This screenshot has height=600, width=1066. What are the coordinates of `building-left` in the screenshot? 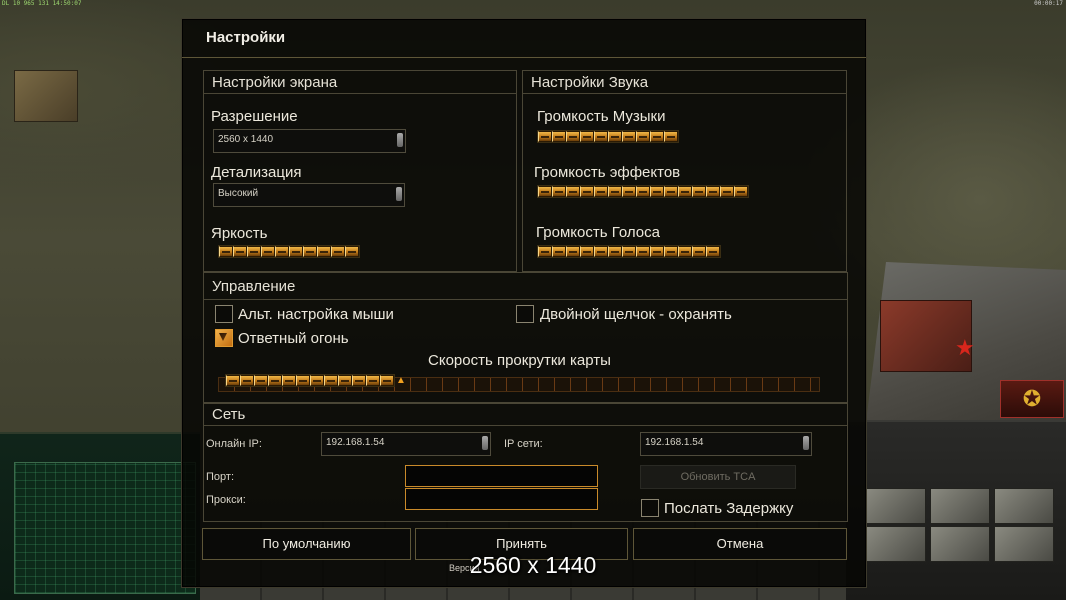 It's located at (46, 96).